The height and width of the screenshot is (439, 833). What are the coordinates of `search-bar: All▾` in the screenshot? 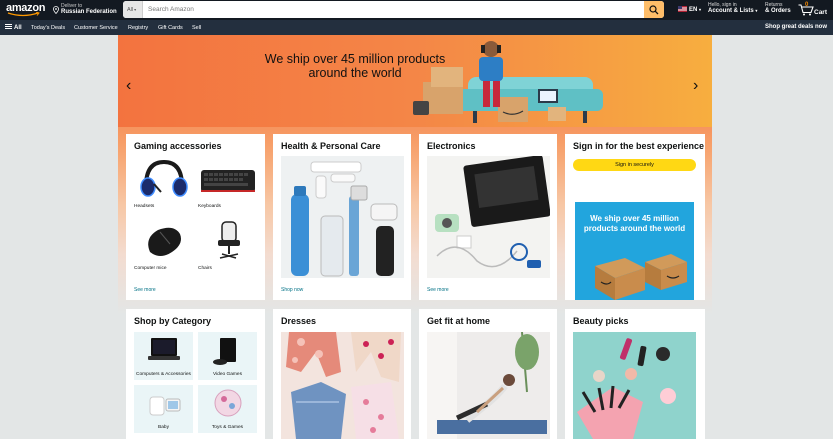 It's located at (393, 9).